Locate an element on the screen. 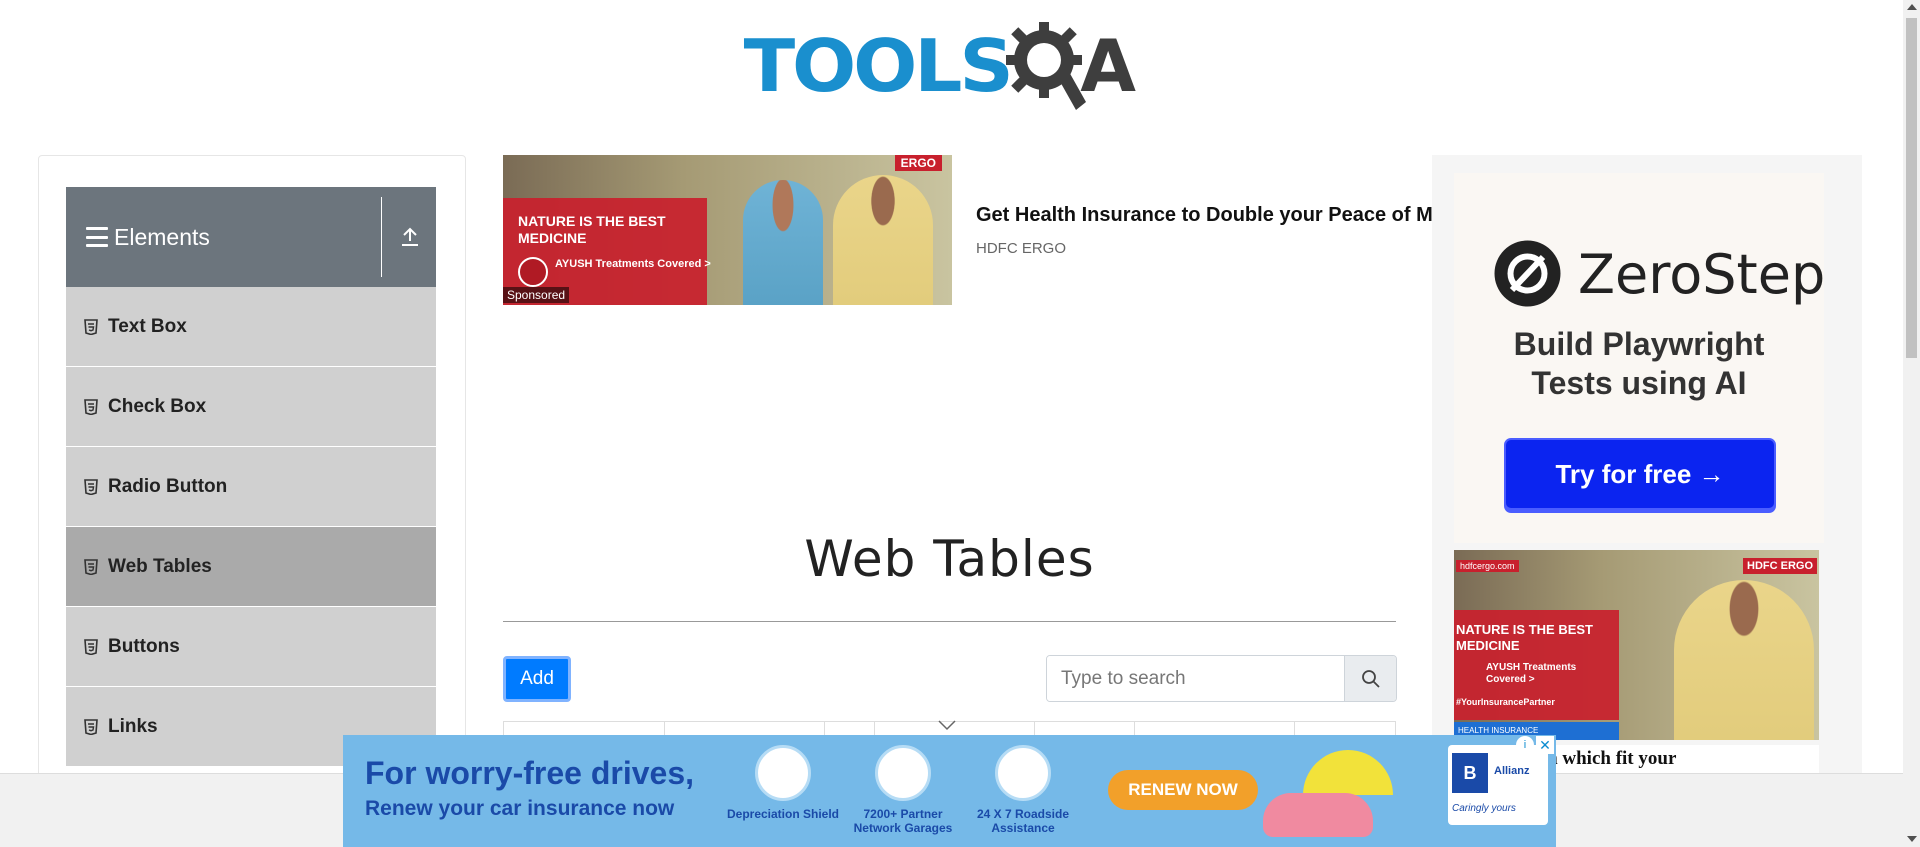 The width and height of the screenshot is (1920, 847). toolsqa-logo: TOOLS A is located at coordinates (949, 66).